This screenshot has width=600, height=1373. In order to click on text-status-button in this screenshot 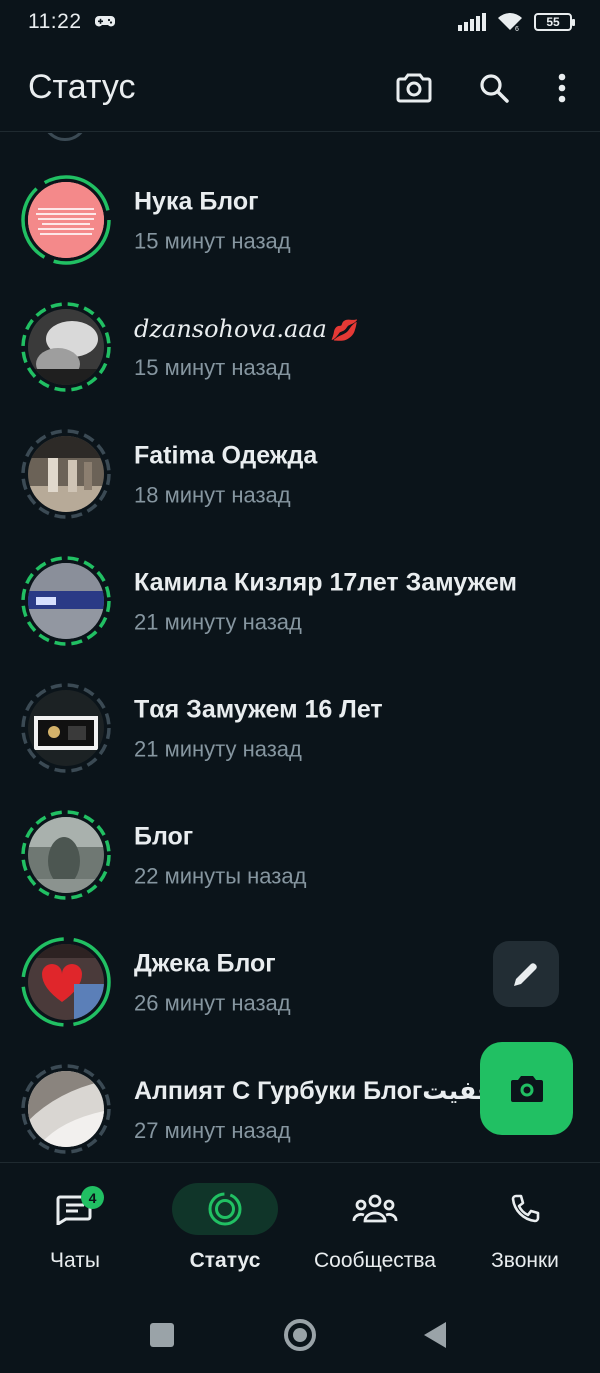, I will do `click(526, 974)`.